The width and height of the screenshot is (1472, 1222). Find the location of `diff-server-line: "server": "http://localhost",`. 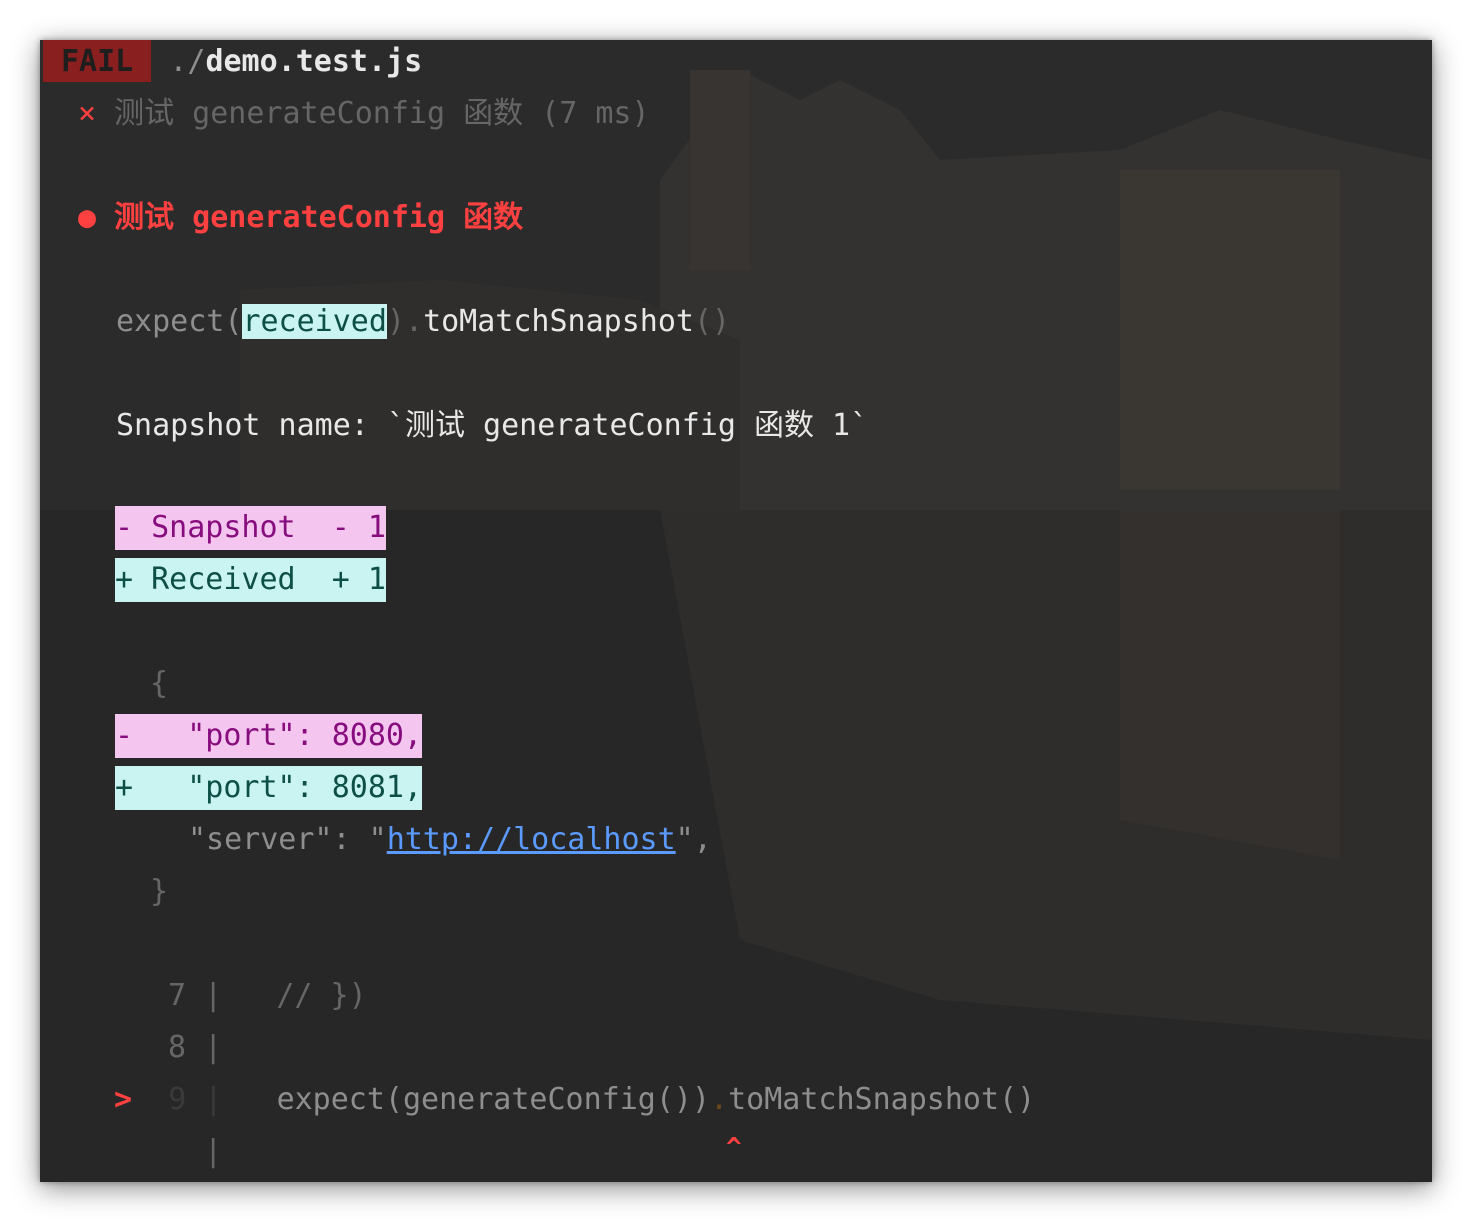

diff-server-line: "server": "http://localhost", is located at coordinates (450, 840).